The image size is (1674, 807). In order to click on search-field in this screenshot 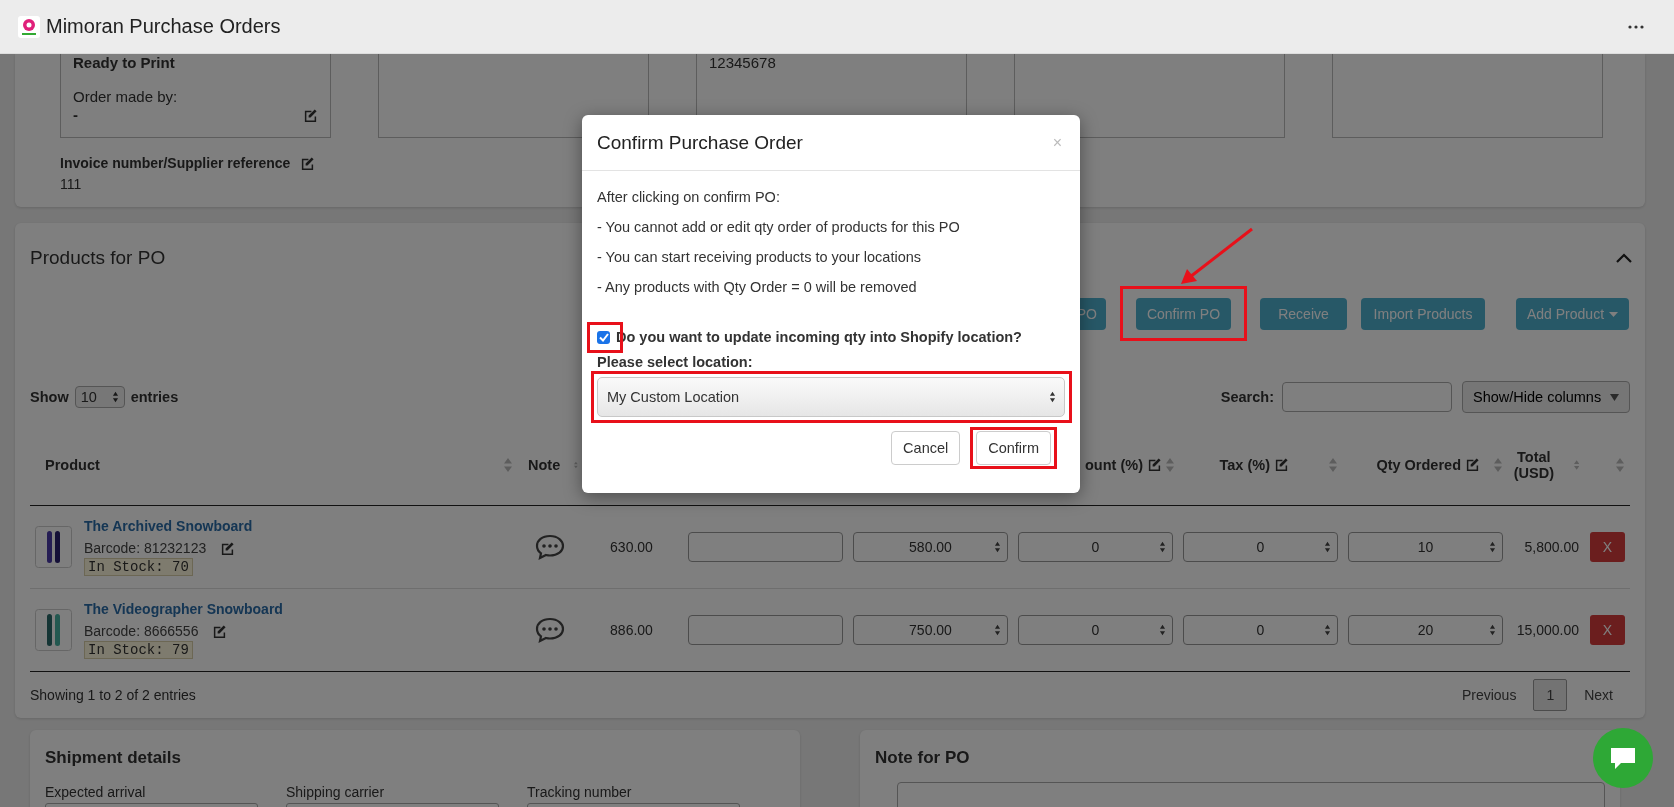, I will do `click(1367, 397)`.